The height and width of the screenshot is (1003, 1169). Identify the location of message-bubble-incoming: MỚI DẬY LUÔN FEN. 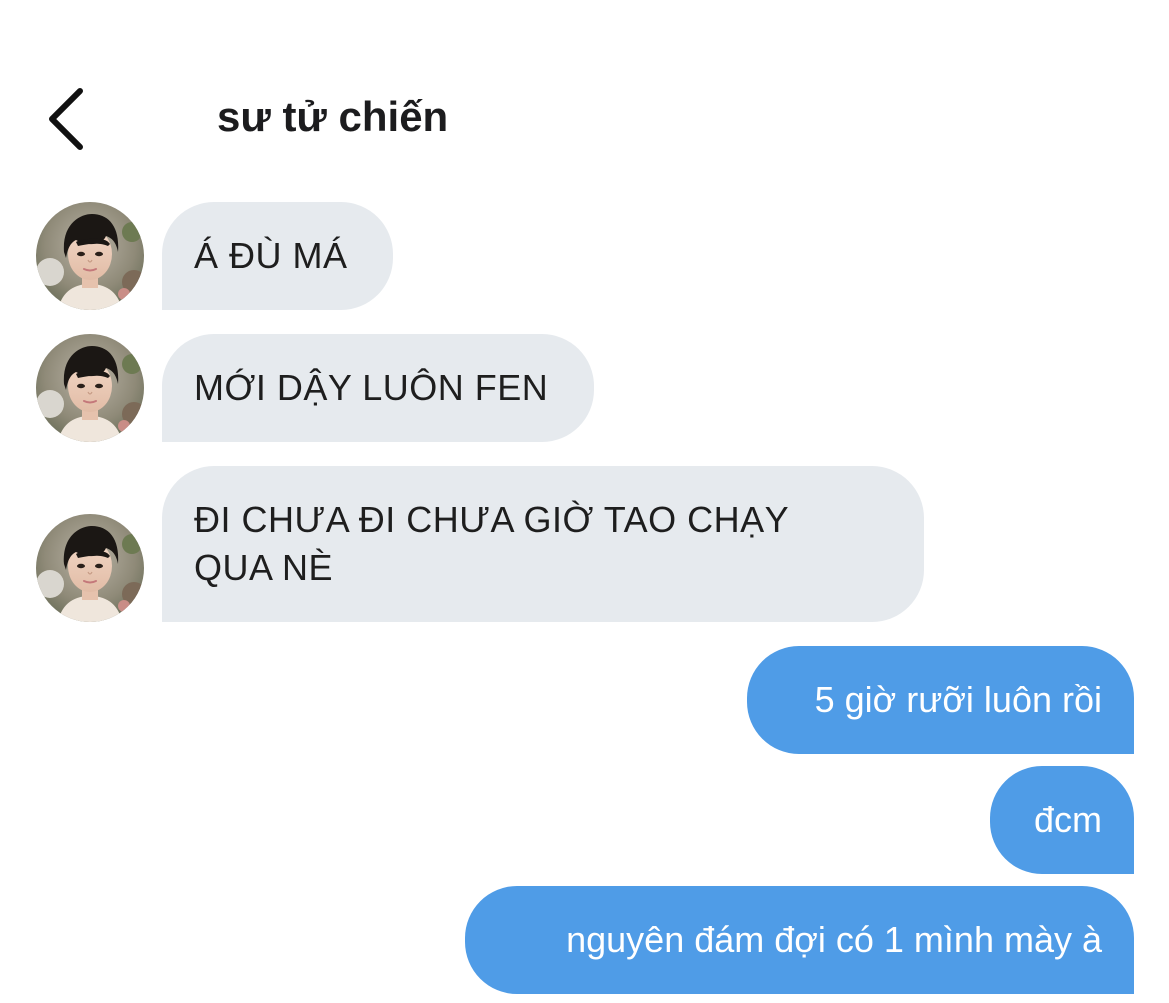
(378, 388).